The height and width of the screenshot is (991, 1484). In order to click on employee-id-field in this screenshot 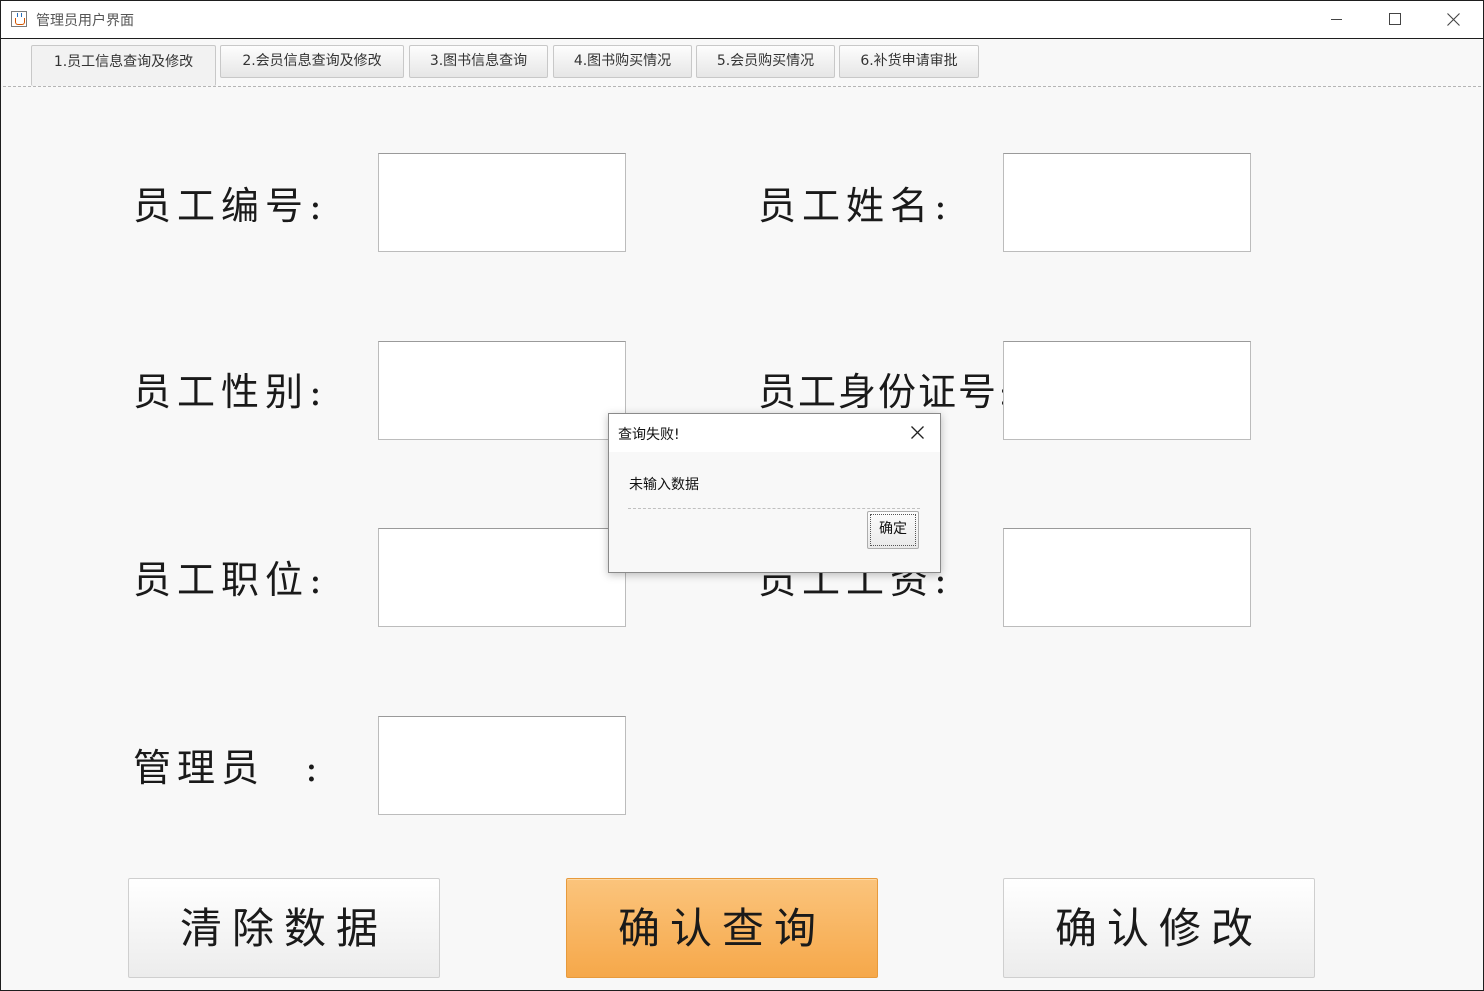, I will do `click(502, 202)`.